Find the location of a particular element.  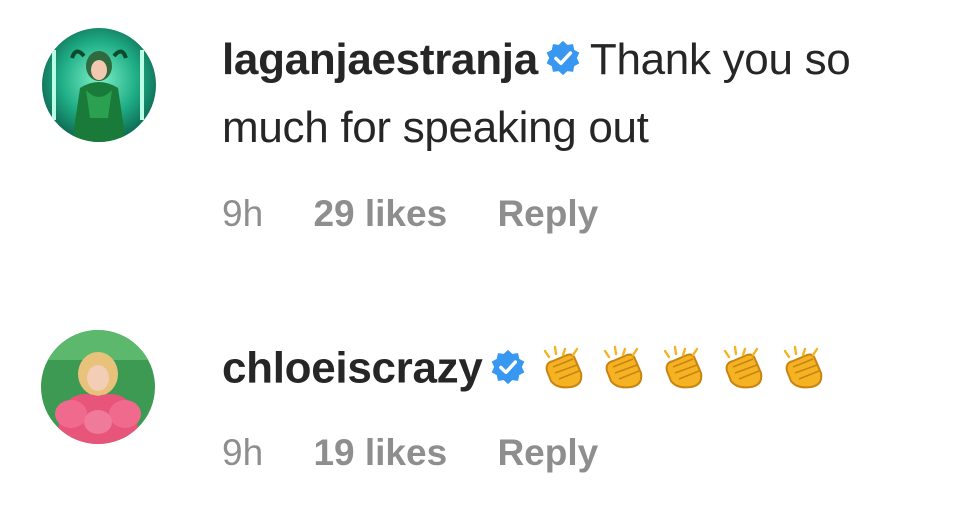

comment-meta: 9h 29 likes Reply is located at coordinates (430, 214).